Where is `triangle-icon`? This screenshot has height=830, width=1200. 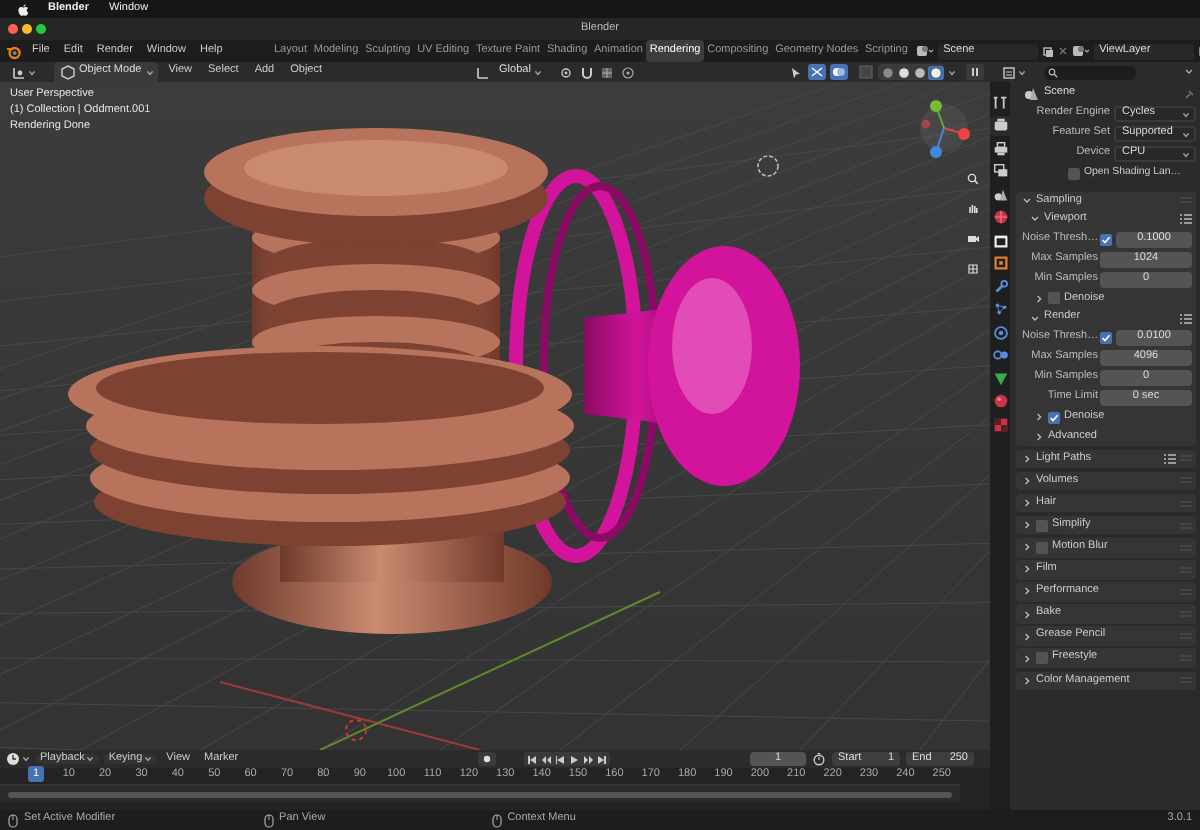
triangle-icon is located at coordinates (1000, 378).